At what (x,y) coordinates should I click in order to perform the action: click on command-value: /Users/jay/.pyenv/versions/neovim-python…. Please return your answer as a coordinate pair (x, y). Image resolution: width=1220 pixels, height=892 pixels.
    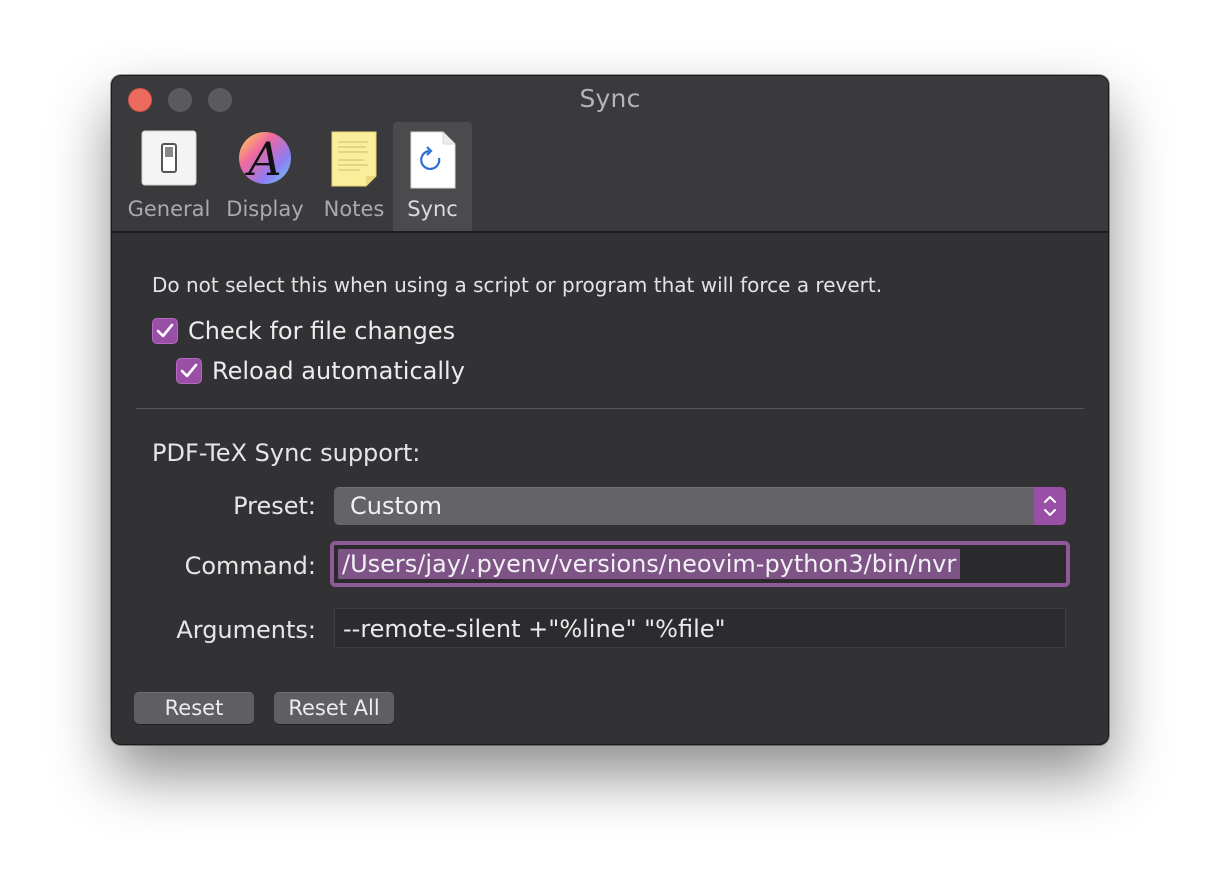
    Looking at the image, I should click on (649, 564).